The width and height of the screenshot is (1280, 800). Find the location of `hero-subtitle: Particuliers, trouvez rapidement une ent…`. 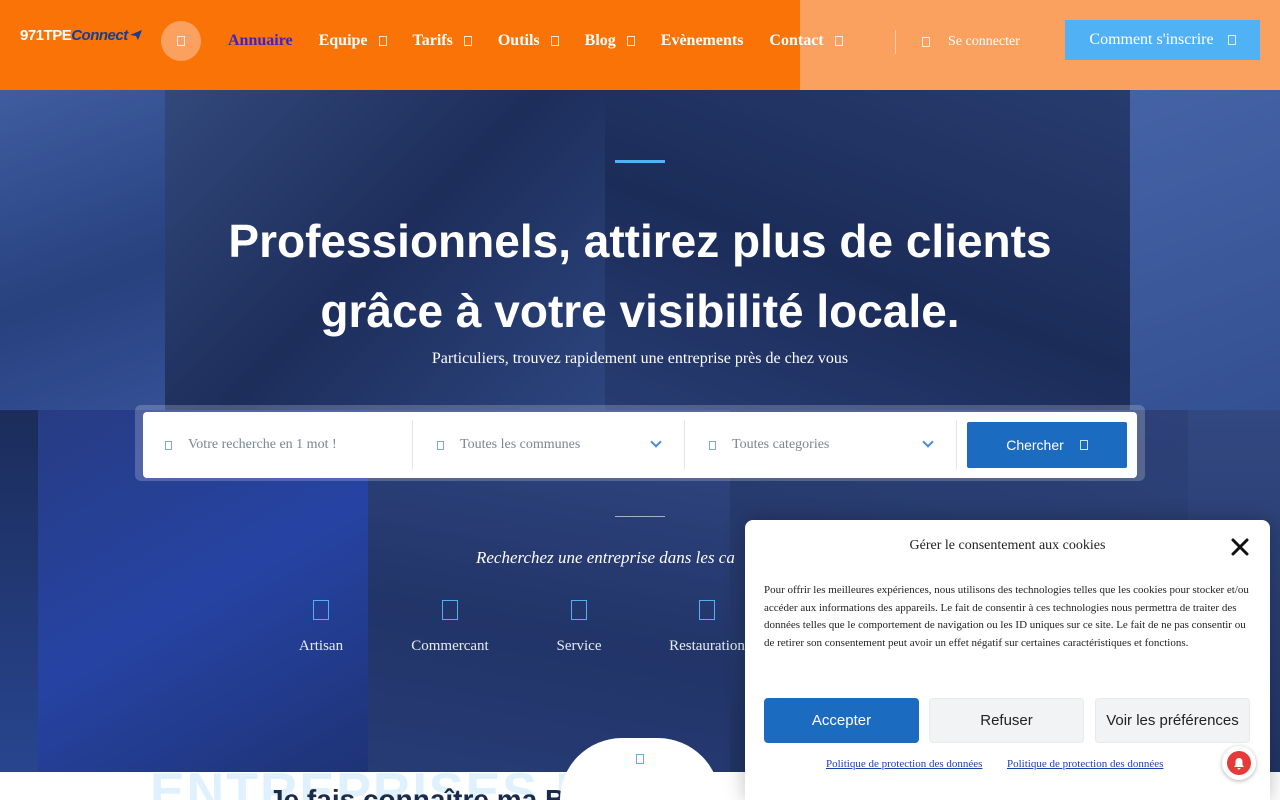

hero-subtitle: Particuliers, trouvez rapidement une ent… is located at coordinates (640, 358).